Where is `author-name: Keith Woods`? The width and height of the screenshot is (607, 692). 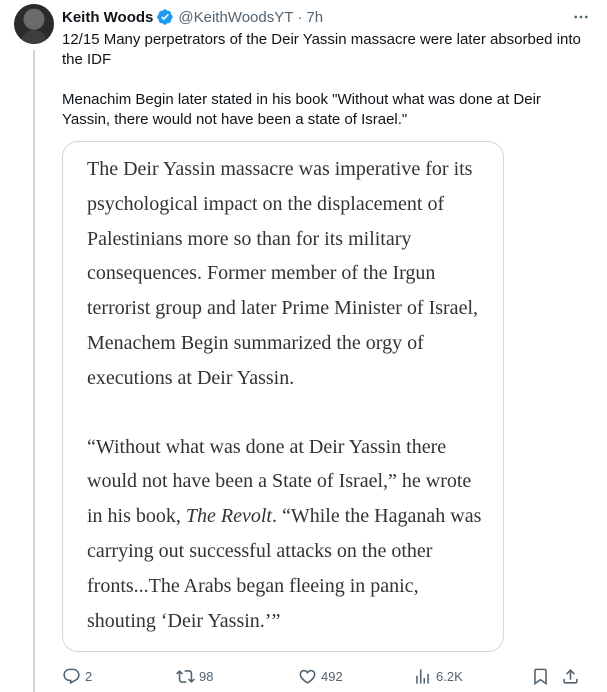
author-name: Keith Woods is located at coordinates (107, 17).